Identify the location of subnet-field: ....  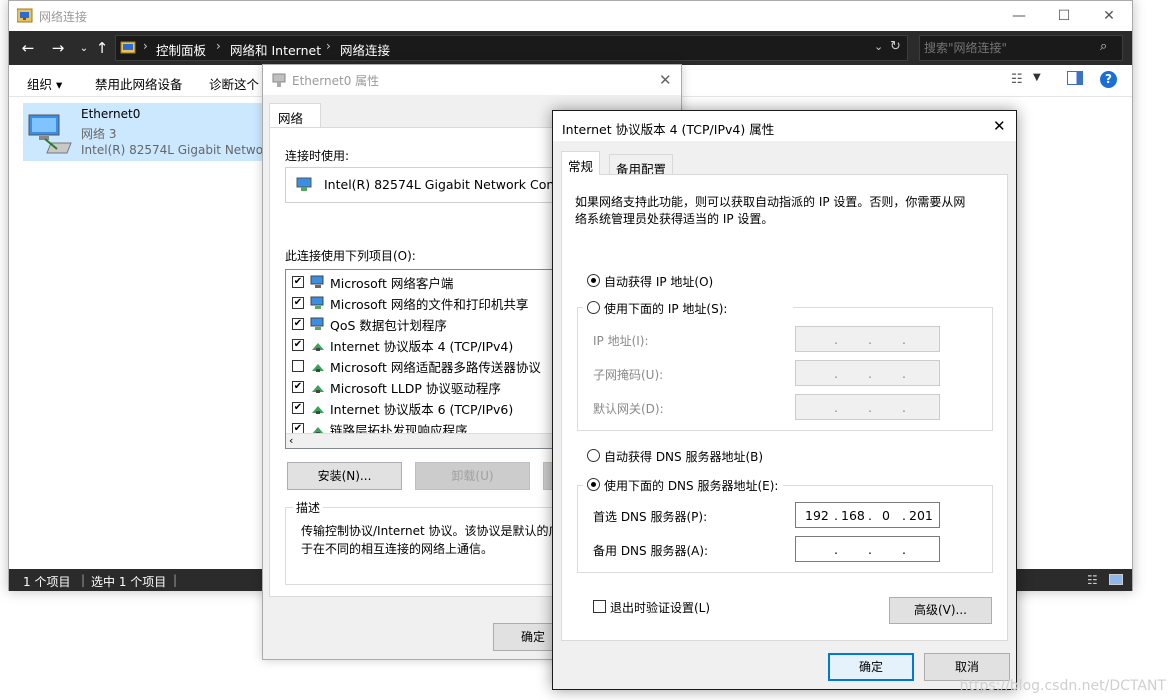
(867, 373).